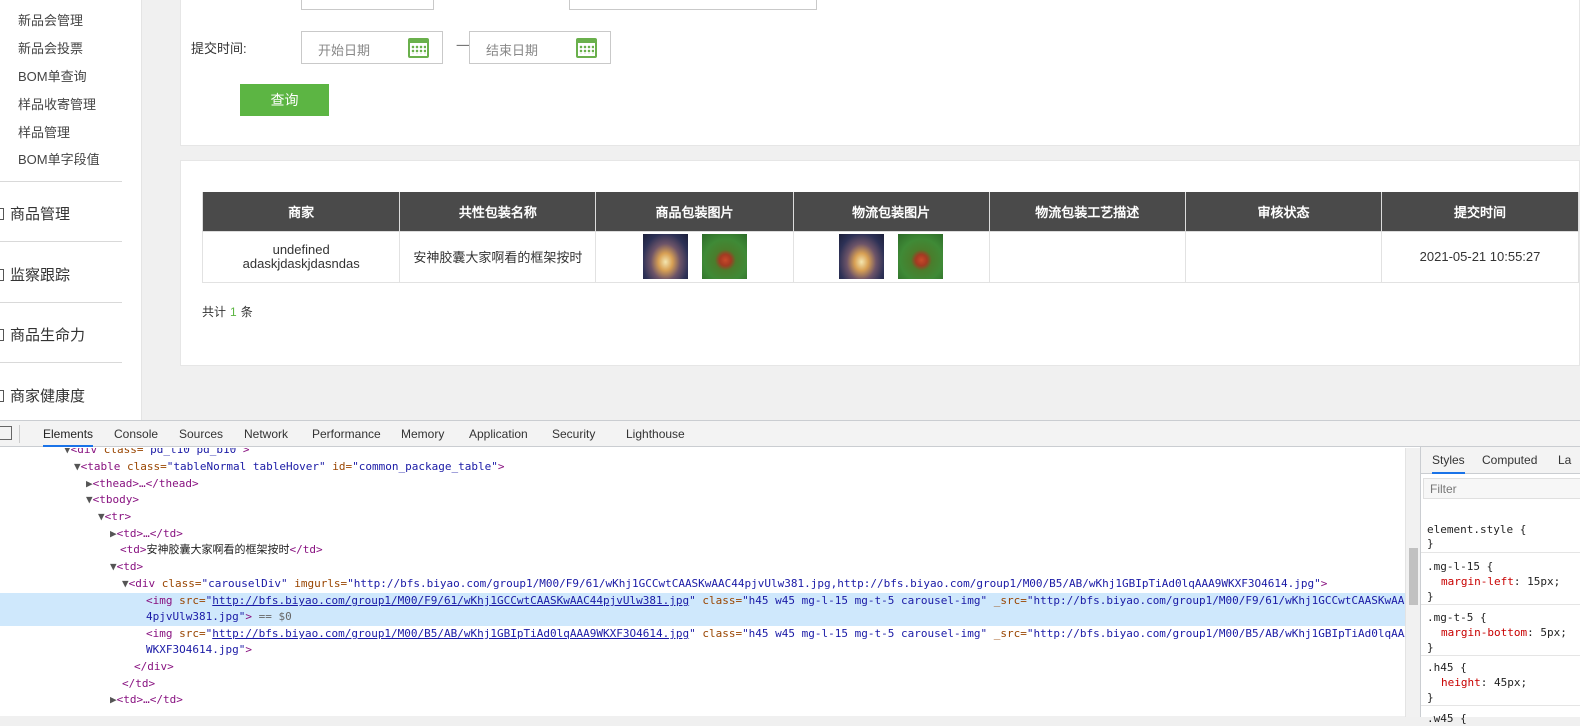  I want to click on rule-selector: .w45 {, so click(1447, 718).